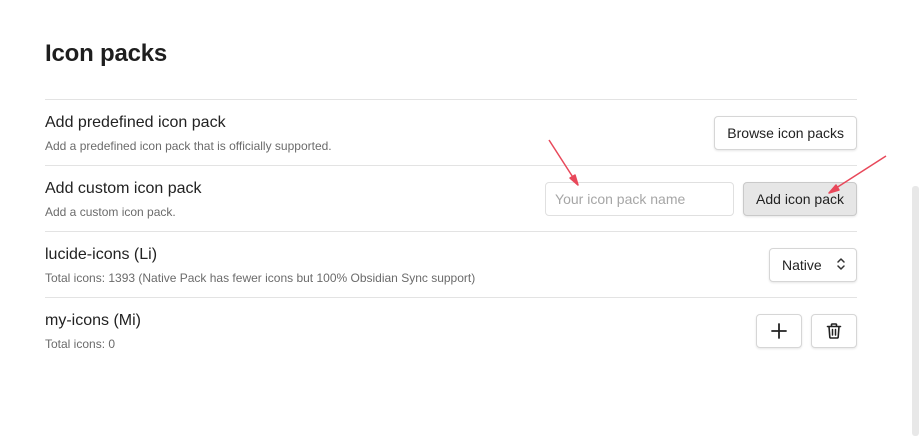 This screenshot has width=919, height=436. I want to click on setting-control, so click(806, 331).